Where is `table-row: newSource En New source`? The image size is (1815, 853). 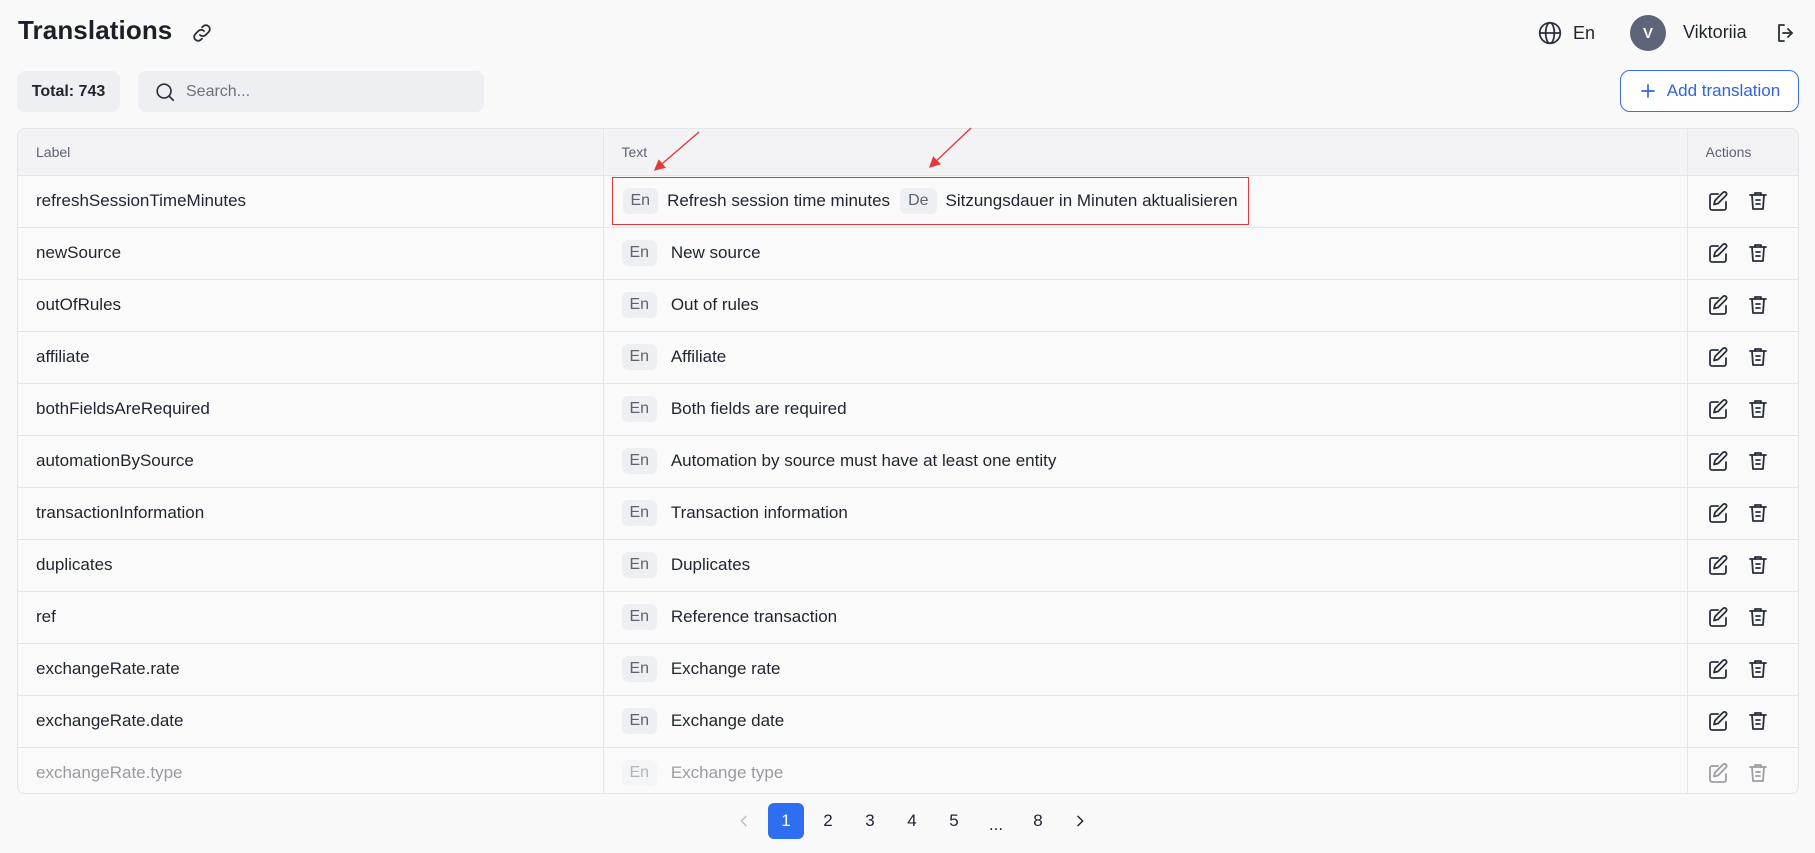 table-row: newSource En New source is located at coordinates (908, 253).